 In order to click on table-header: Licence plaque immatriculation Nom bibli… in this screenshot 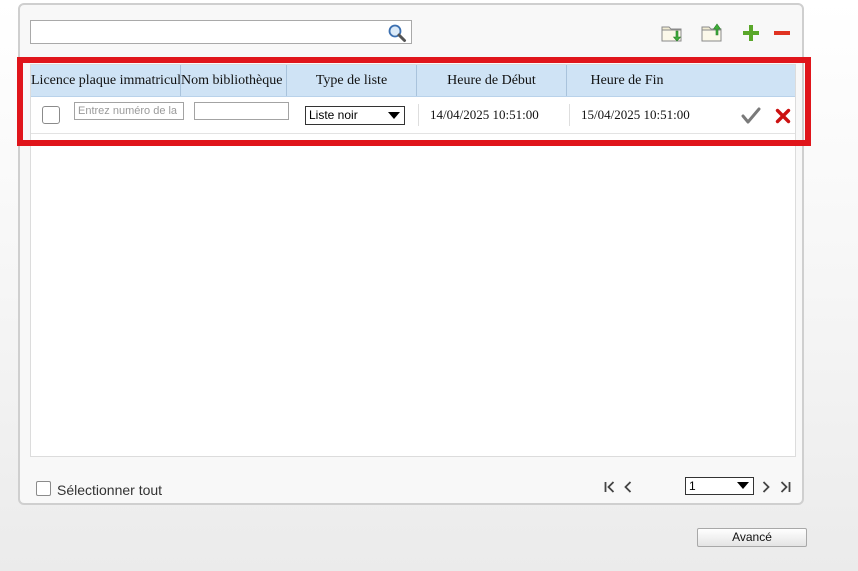, I will do `click(413, 81)`.